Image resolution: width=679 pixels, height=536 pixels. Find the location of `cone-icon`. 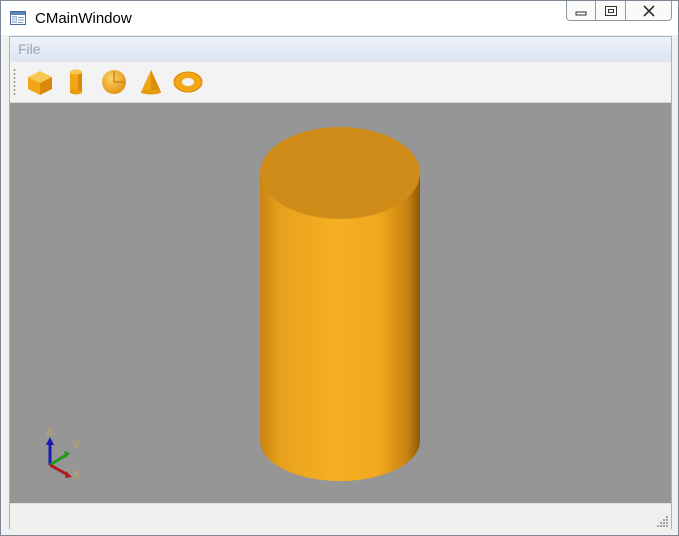

cone-icon is located at coordinates (151, 82).